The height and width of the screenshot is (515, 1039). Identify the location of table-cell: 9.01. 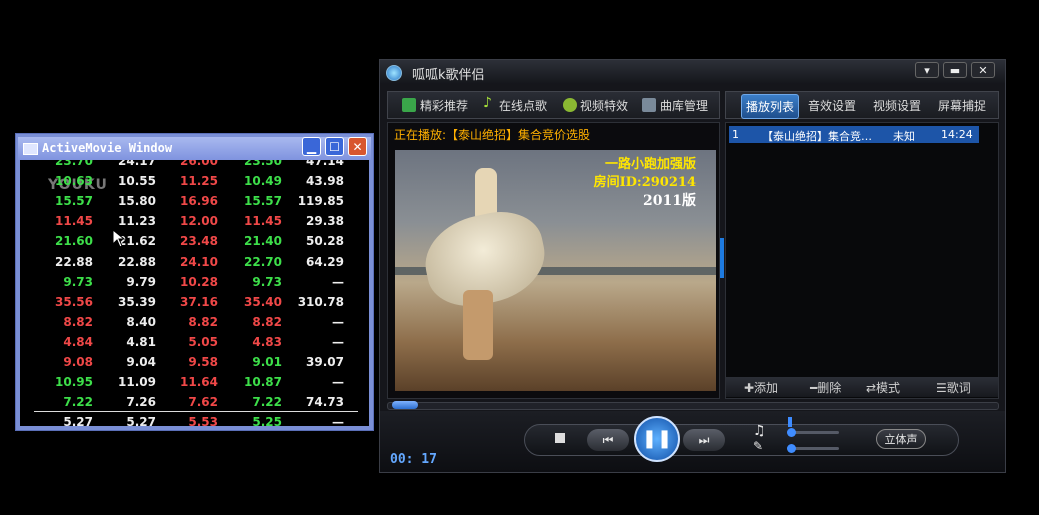
(267, 362).